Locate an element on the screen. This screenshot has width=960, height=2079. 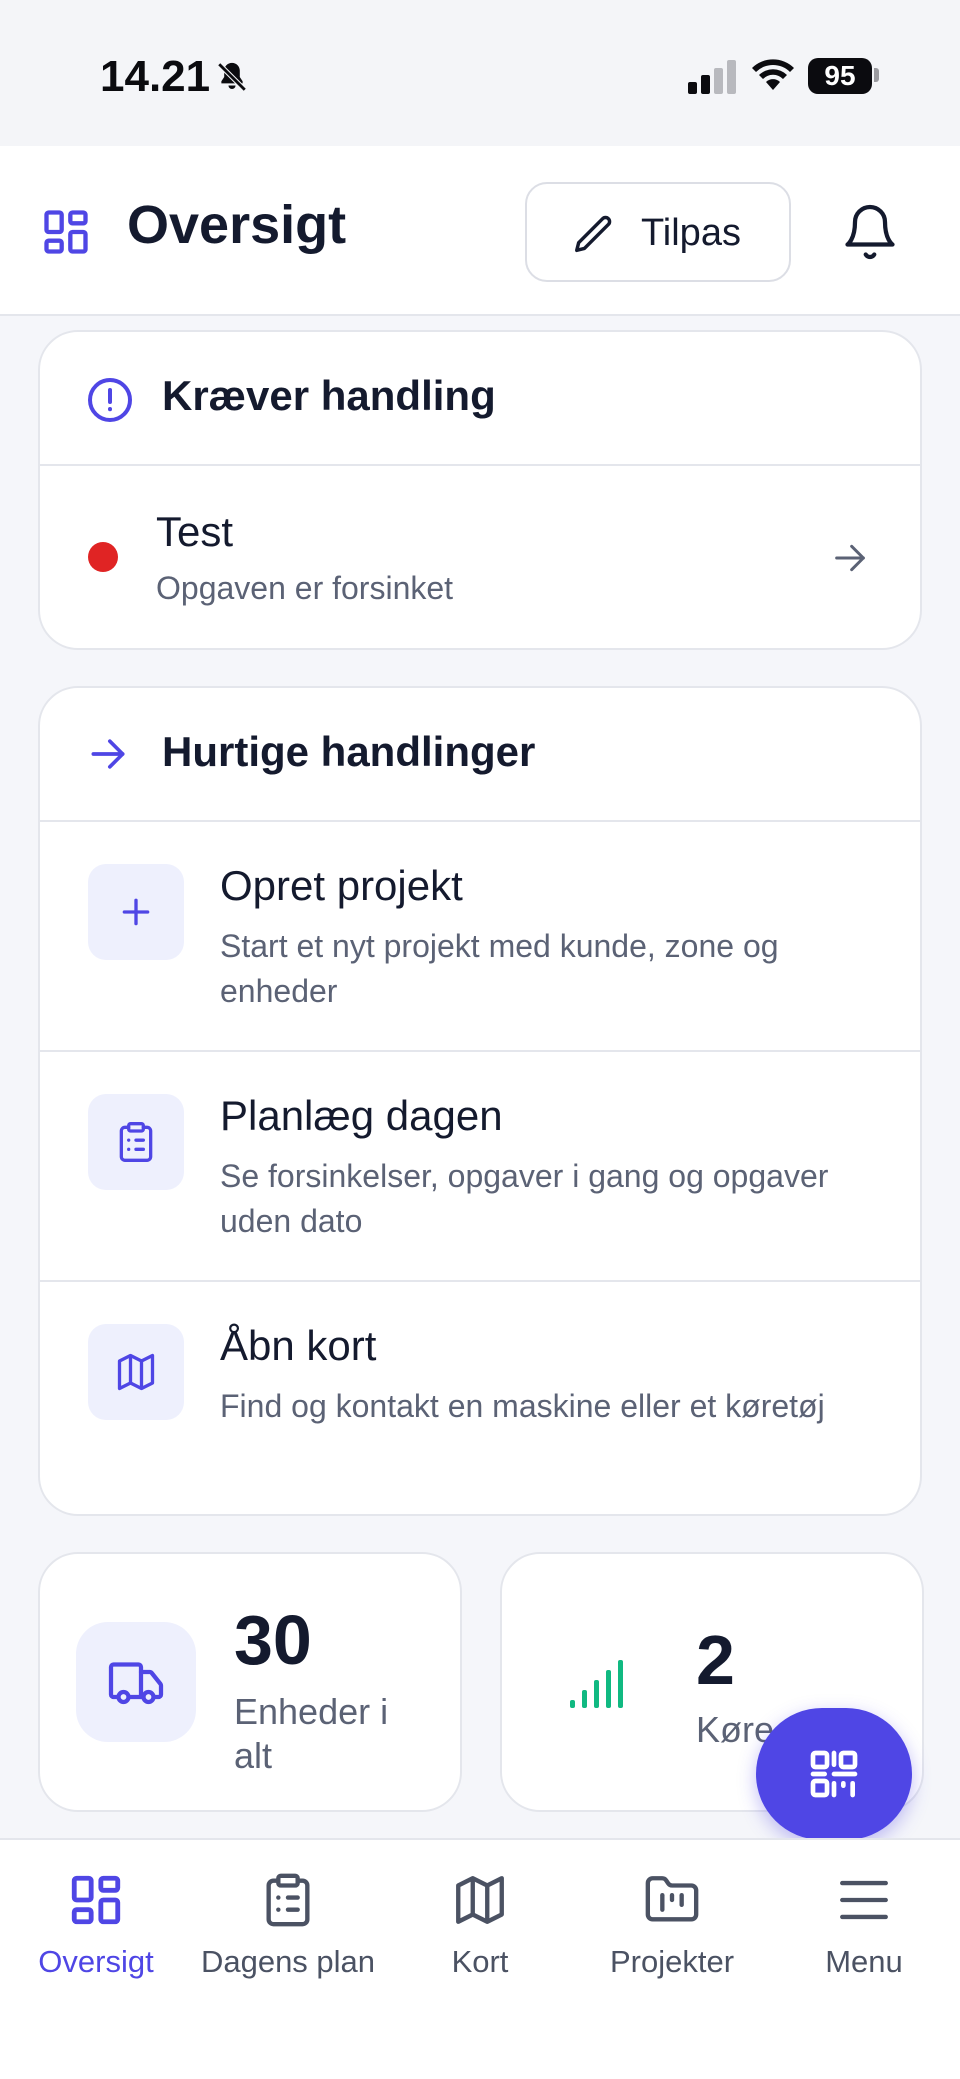
card-header: Hurtige handlinger is located at coordinates (480, 755).